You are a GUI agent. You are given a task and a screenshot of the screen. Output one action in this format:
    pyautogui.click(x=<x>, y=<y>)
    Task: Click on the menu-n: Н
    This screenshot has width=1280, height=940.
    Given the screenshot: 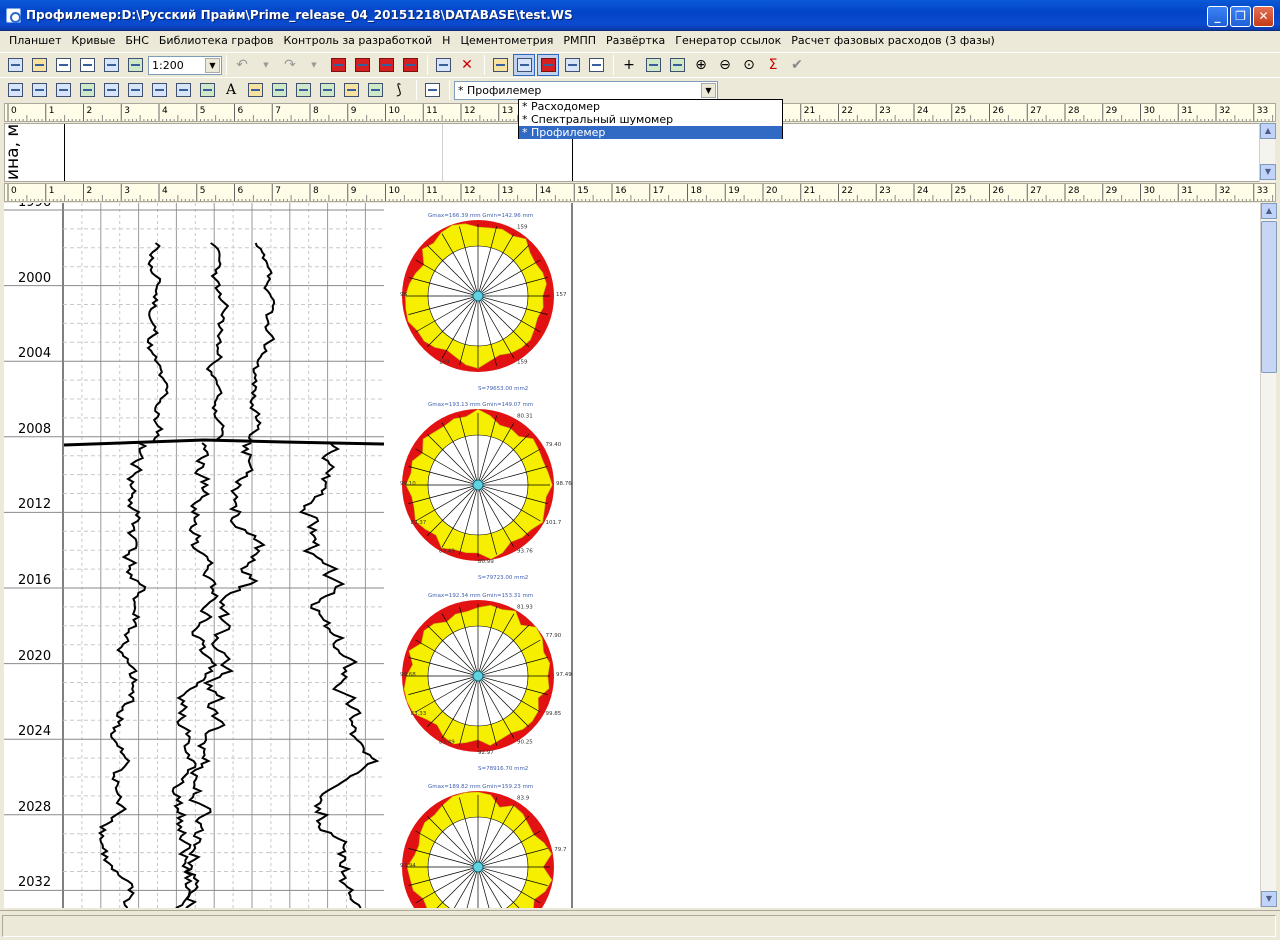 What is the action you would take?
    pyautogui.click(x=446, y=41)
    